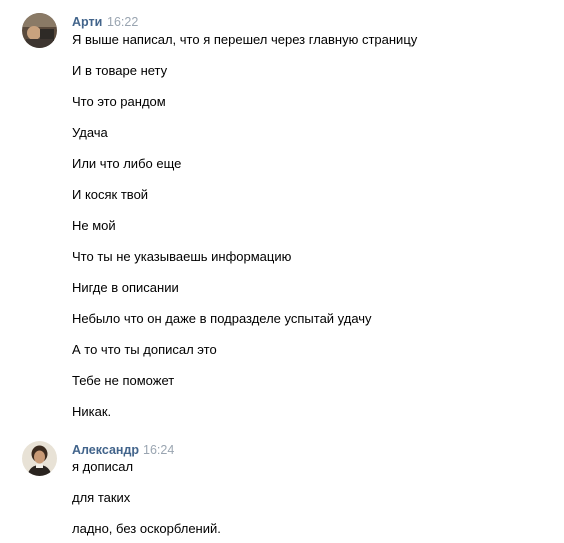 This screenshot has height=543, width=564. I want to click on message-text: для таких, so click(101, 497).